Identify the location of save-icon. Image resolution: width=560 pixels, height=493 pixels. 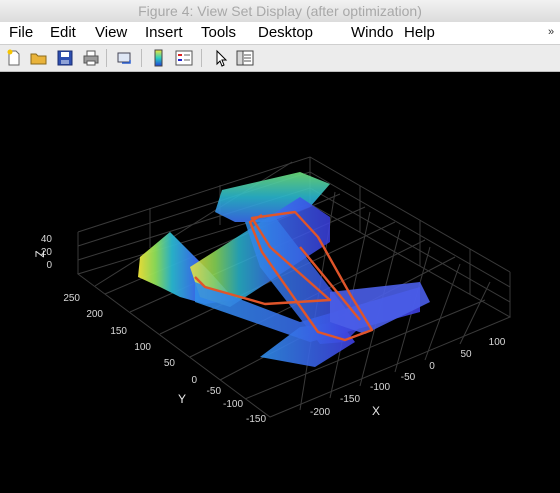
(65, 58).